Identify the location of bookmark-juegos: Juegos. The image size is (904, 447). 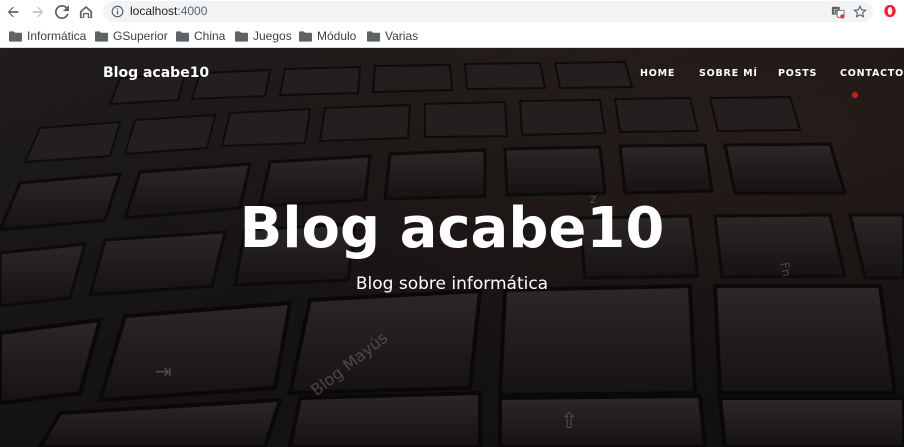
(263, 36).